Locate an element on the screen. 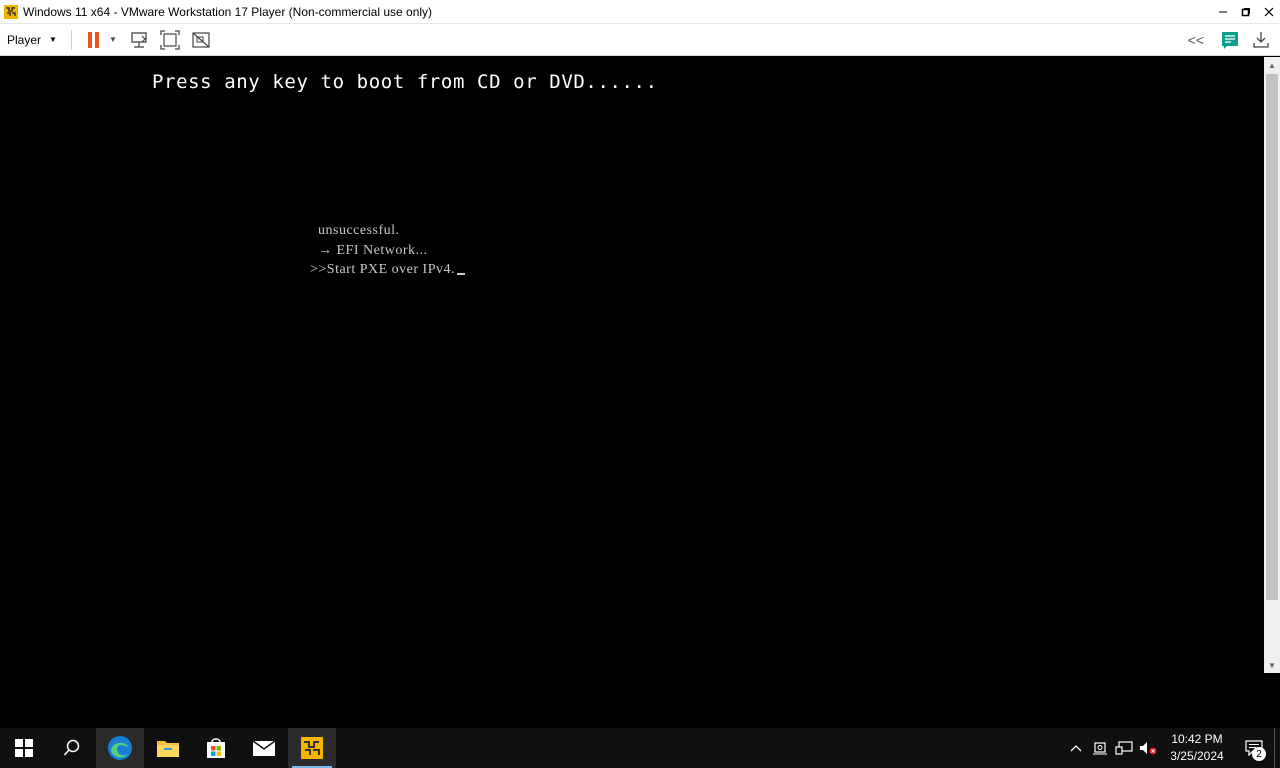 The width and height of the screenshot is (1280, 768). start-button is located at coordinates (24, 748).